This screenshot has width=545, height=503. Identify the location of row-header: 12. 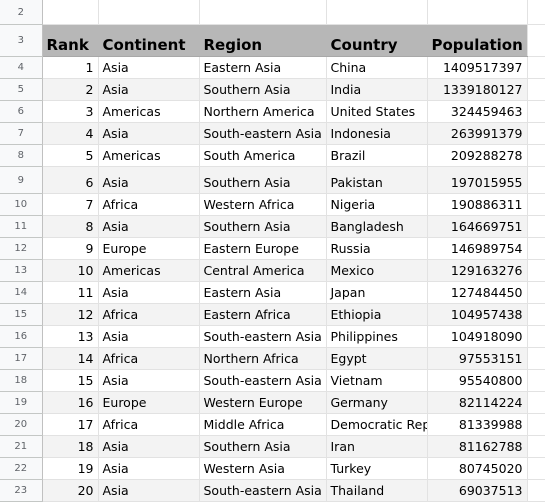
(21, 248).